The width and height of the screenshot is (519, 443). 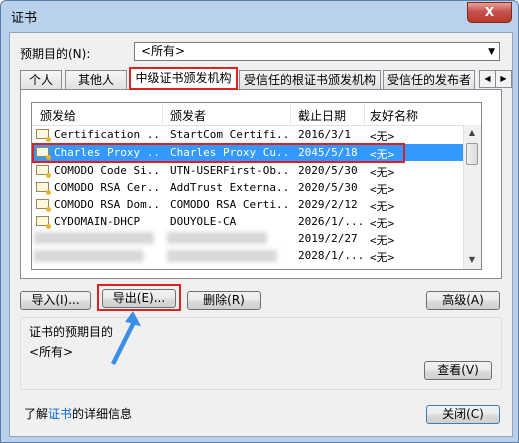 I want to click on export-highlight-box, so click(x=139, y=297).